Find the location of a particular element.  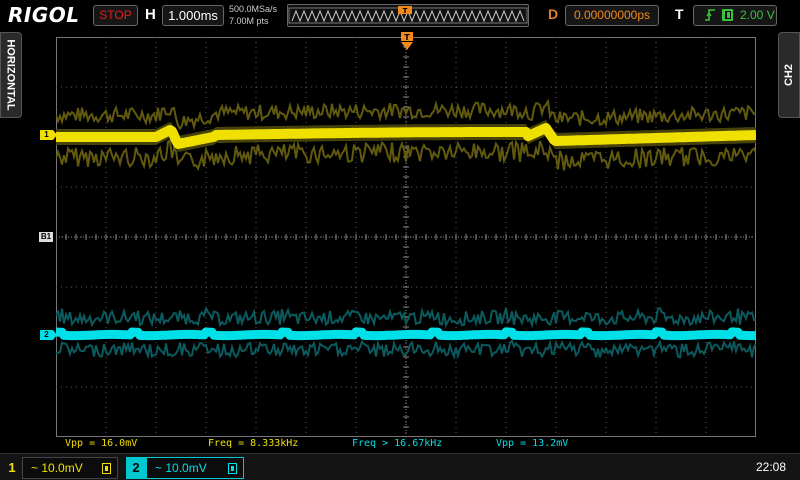

run-stop-status: STOP is located at coordinates (115, 15).